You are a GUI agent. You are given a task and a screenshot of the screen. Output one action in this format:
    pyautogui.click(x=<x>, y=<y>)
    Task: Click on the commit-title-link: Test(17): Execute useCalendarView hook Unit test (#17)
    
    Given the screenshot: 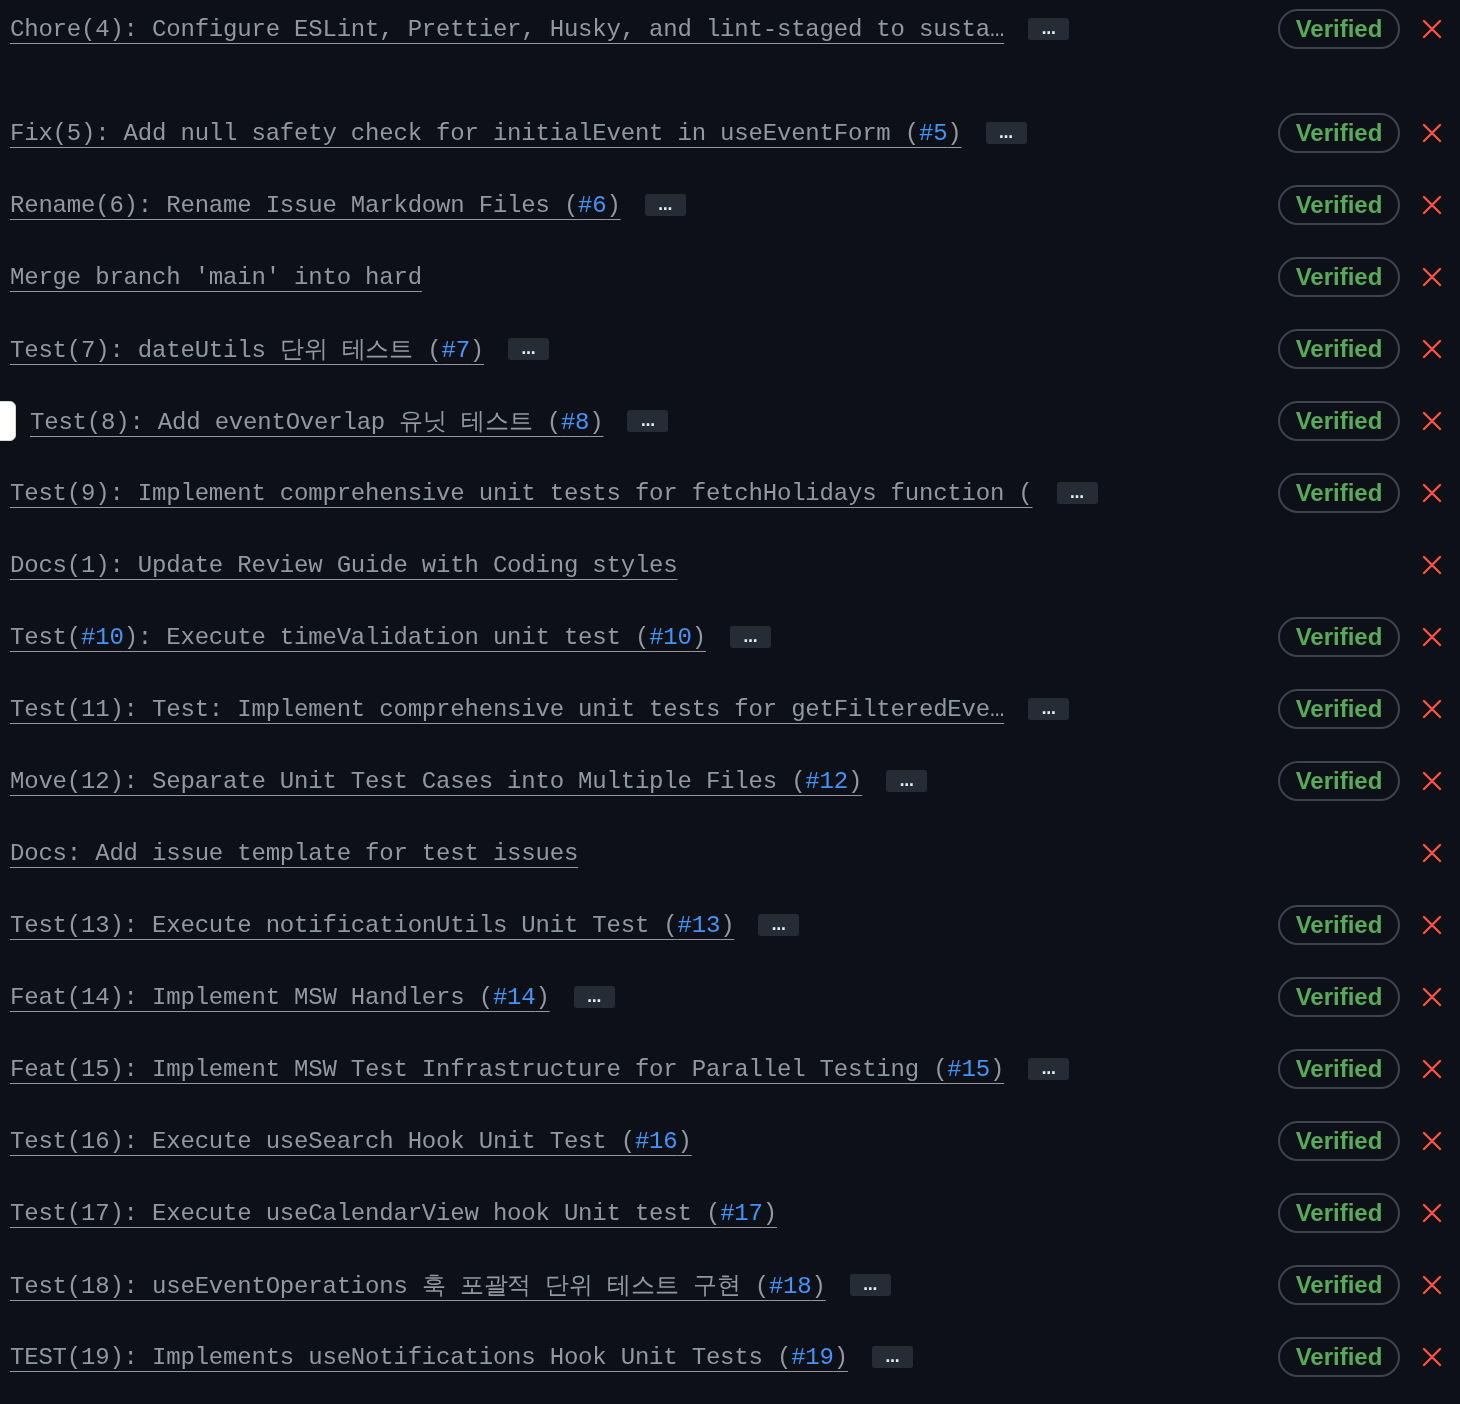 What is the action you would take?
    pyautogui.click(x=393, y=1213)
    